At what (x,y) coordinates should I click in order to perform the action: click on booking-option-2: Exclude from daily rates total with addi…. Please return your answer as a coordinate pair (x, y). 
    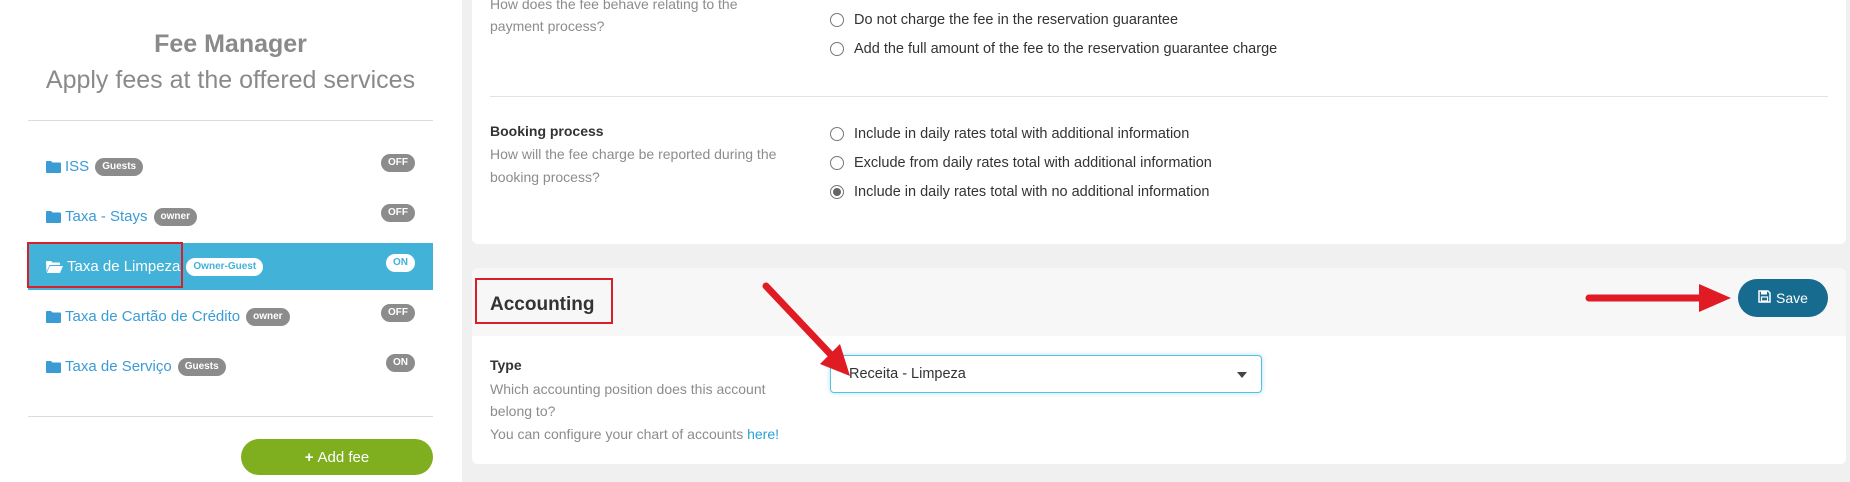
    Looking at the image, I should click on (1021, 163).